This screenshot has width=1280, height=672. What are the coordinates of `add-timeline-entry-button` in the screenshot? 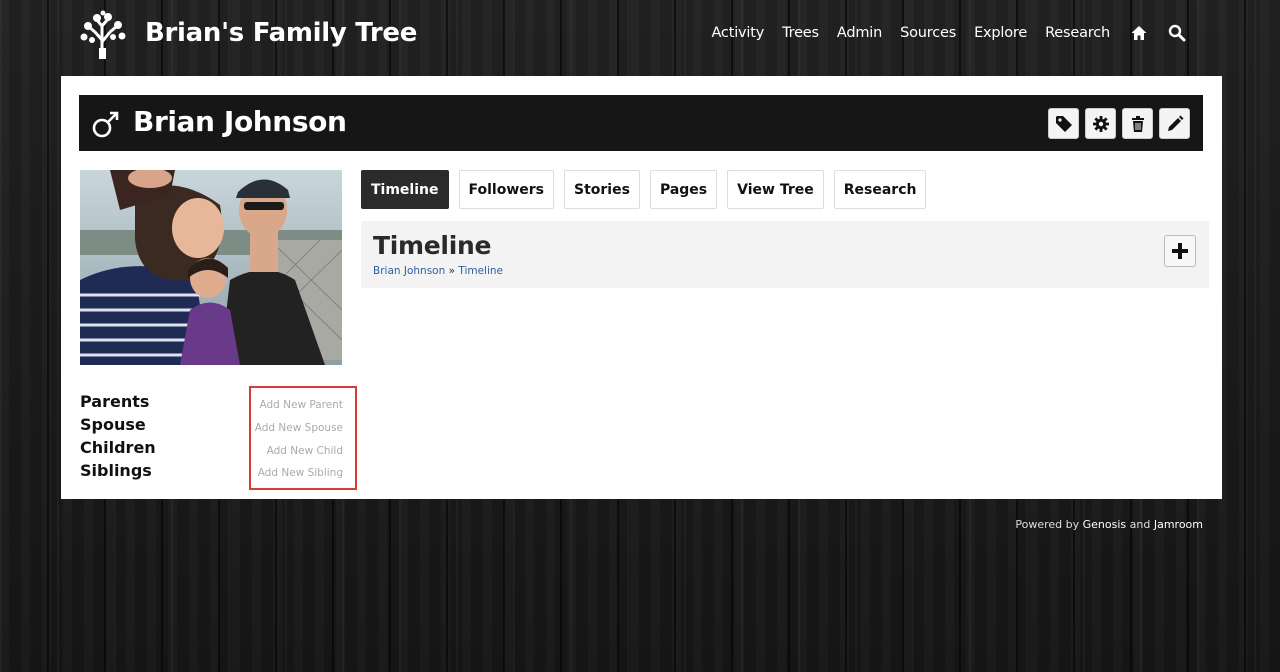 It's located at (1180, 251).